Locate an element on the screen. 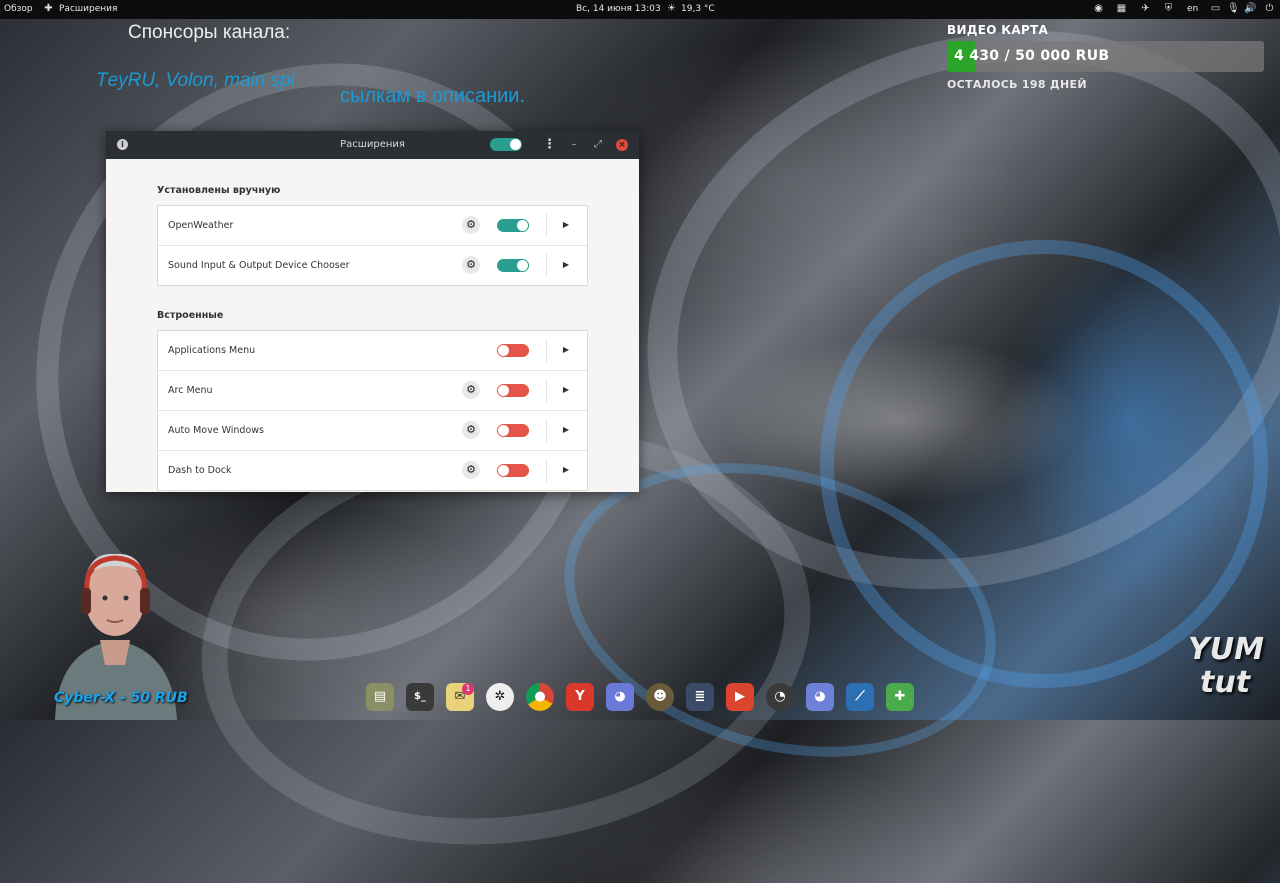 The height and width of the screenshot is (883, 1280). window-titlebar: i Расширения ⋮ – ⤢ × is located at coordinates (372, 145).